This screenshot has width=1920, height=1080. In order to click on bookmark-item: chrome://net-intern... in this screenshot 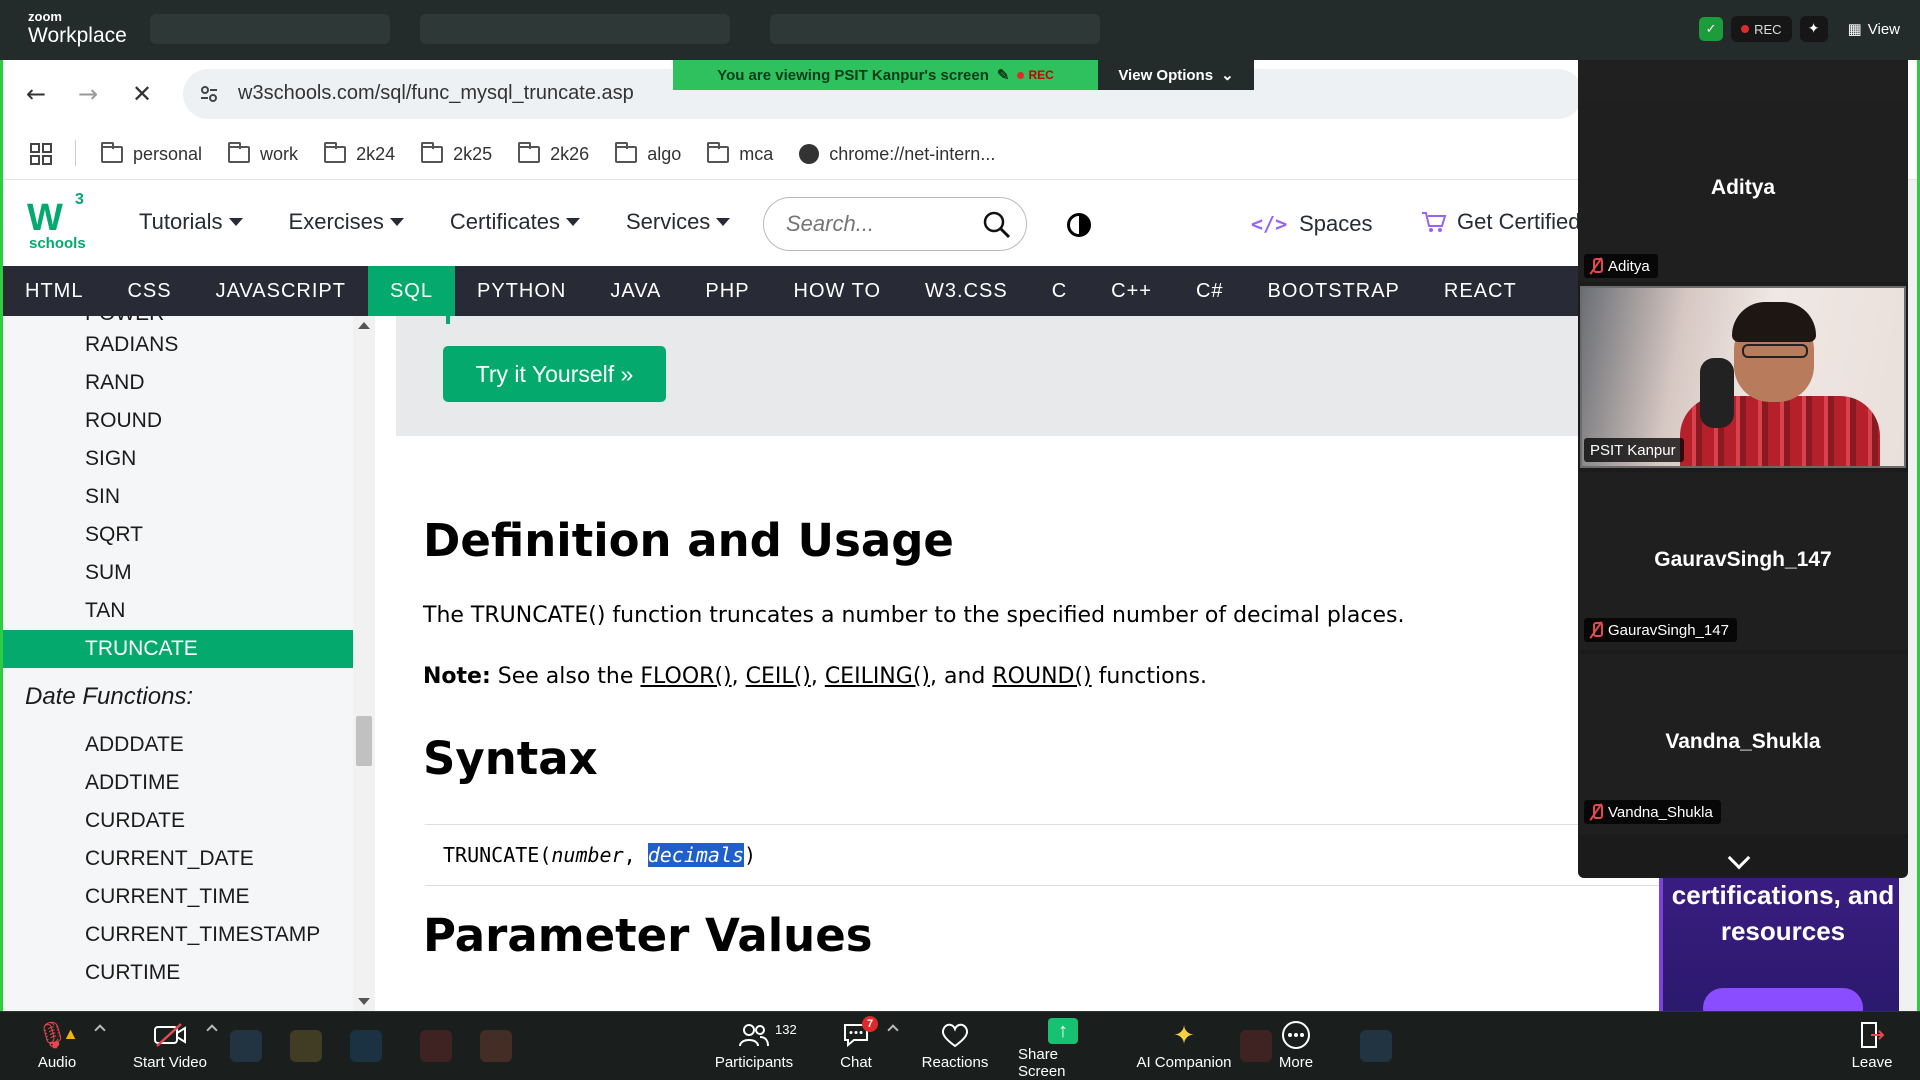, I will do `click(897, 154)`.